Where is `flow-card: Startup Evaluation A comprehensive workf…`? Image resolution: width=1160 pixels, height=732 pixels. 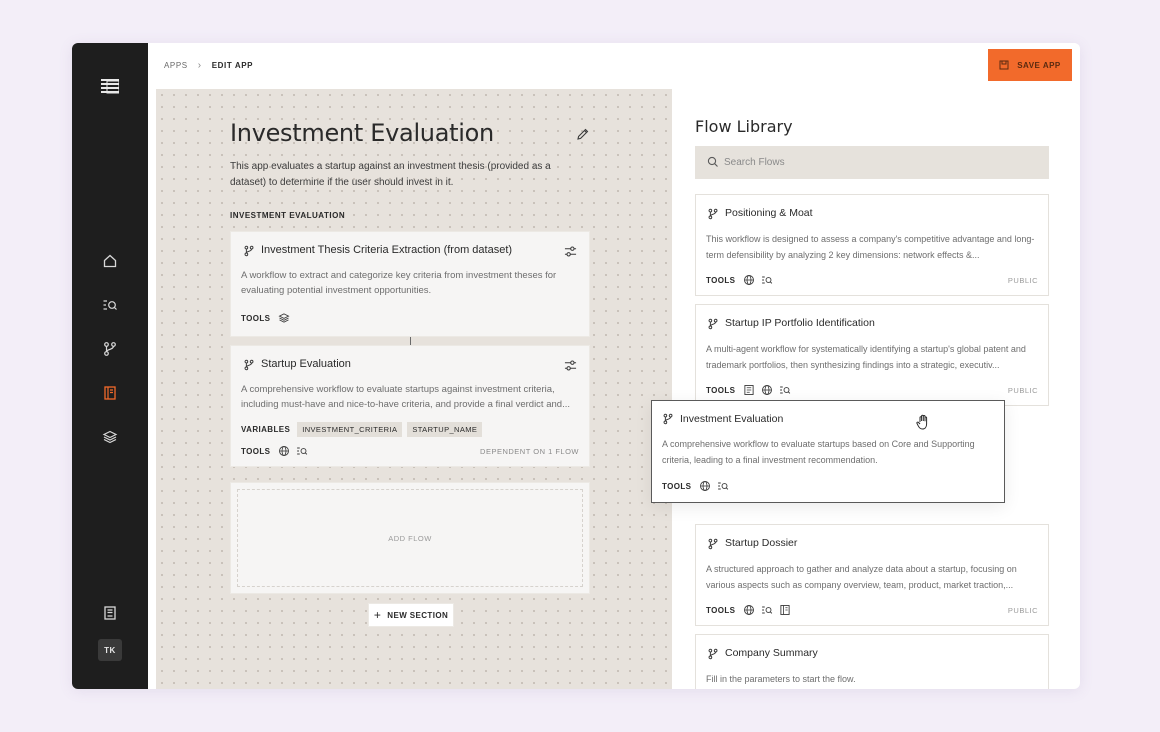 flow-card: Startup Evaluation A comprehensive workf… is located at coordinates (410, 406).